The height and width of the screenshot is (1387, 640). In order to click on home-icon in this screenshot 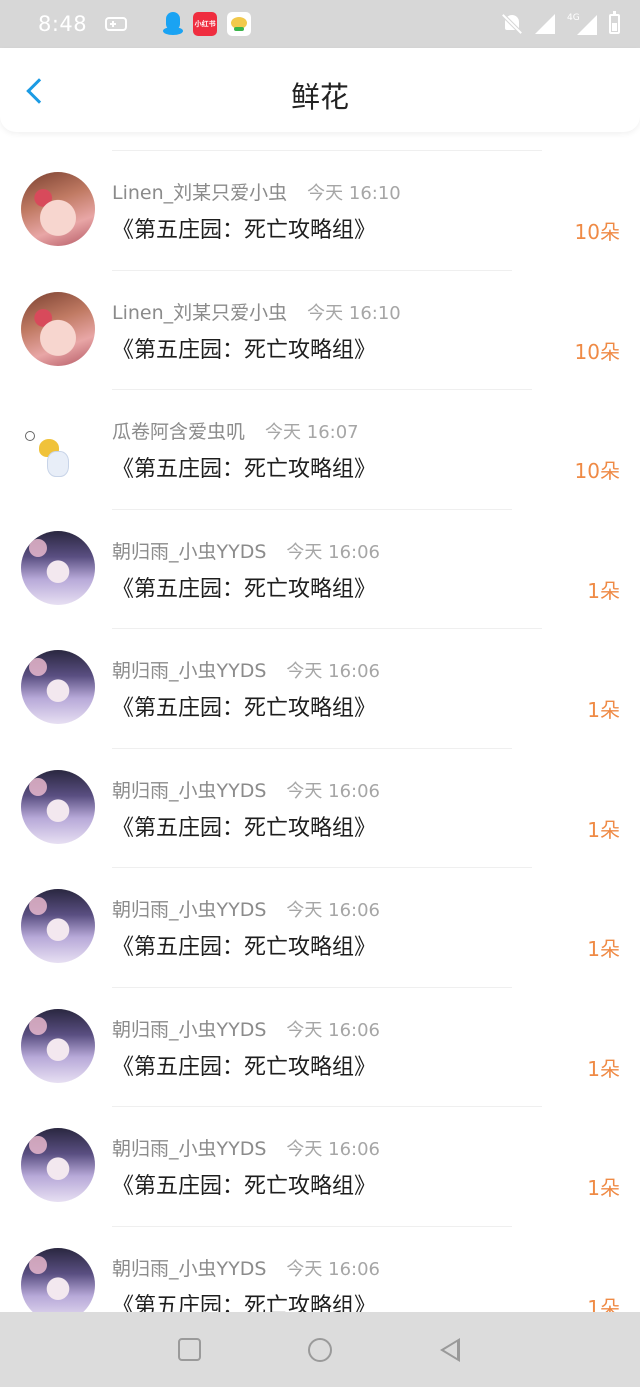, I will do `click(320, 1350)`.